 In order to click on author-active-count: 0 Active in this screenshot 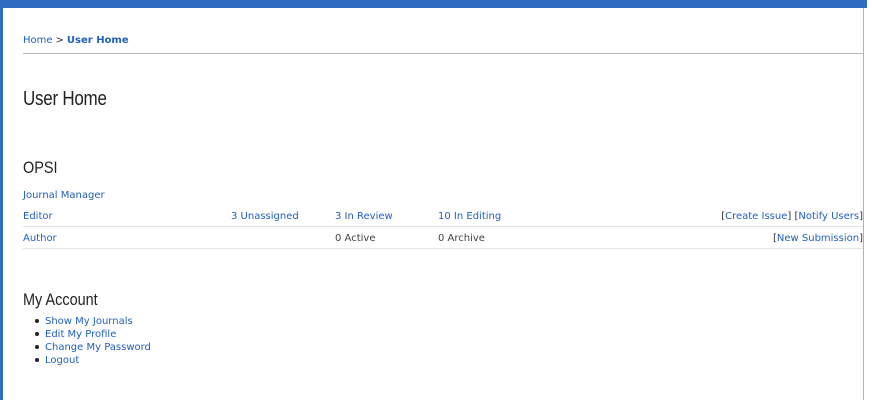, I will do `click(355, 238)`.